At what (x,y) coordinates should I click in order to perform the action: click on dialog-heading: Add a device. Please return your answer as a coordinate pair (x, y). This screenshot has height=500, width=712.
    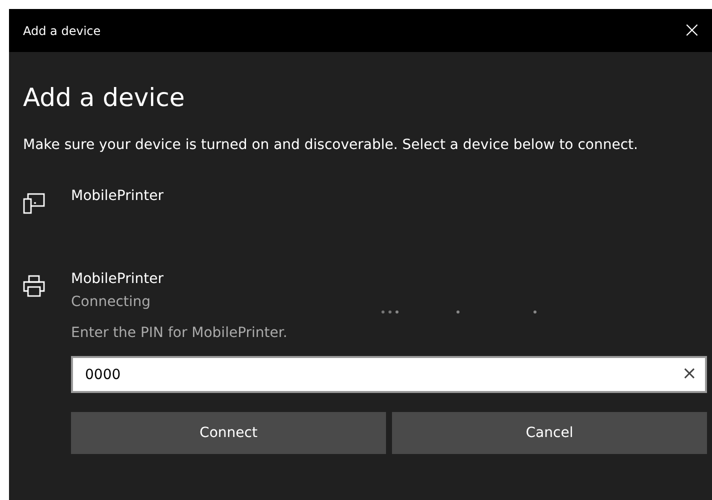
    Looking at the image, I should click on (104, 98).